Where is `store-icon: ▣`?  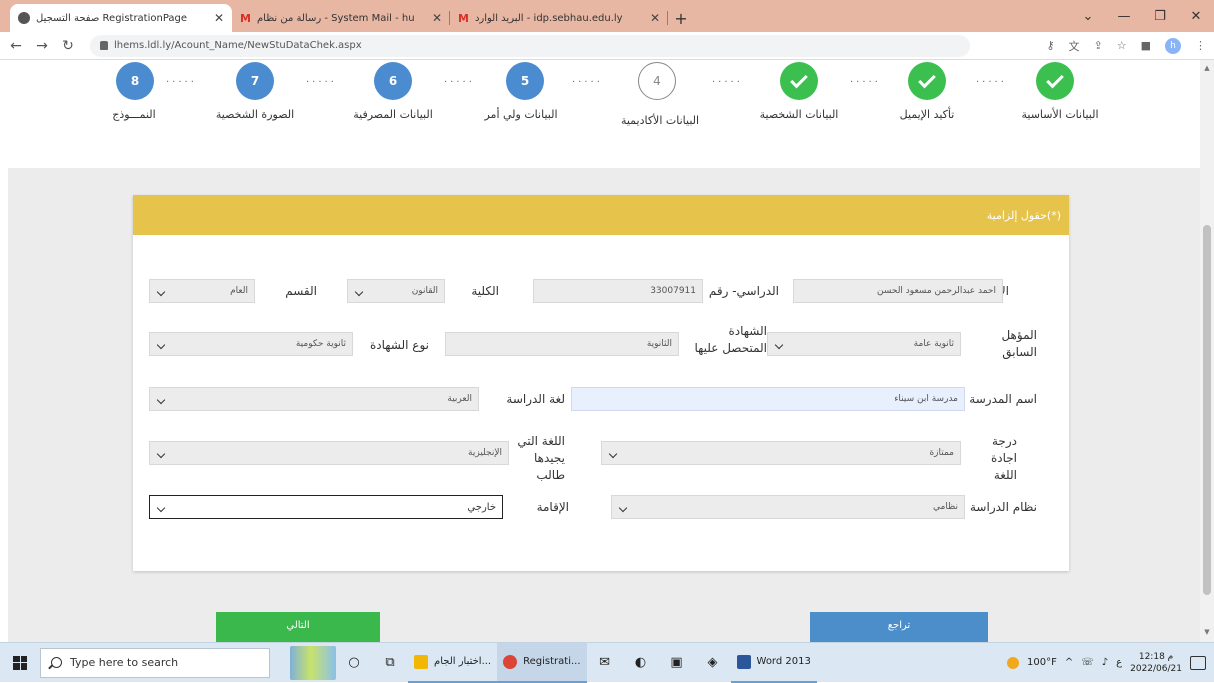
store-icon: ▣ is located at coordinates (677, 663).